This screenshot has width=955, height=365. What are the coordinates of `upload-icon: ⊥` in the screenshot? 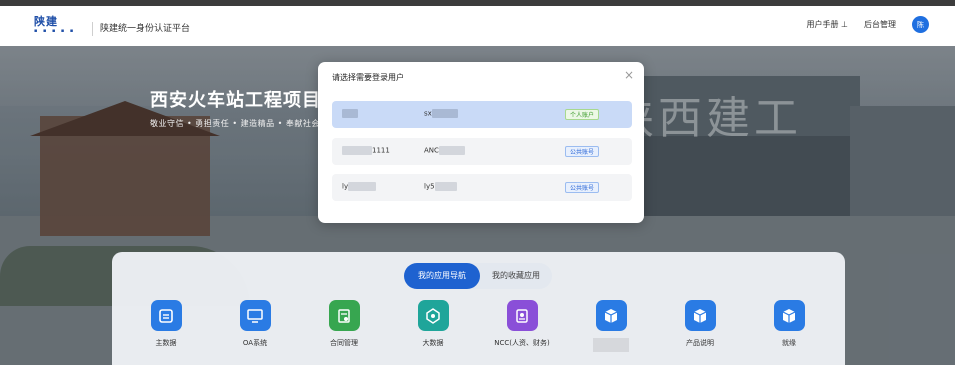 It's located at (844, 24).